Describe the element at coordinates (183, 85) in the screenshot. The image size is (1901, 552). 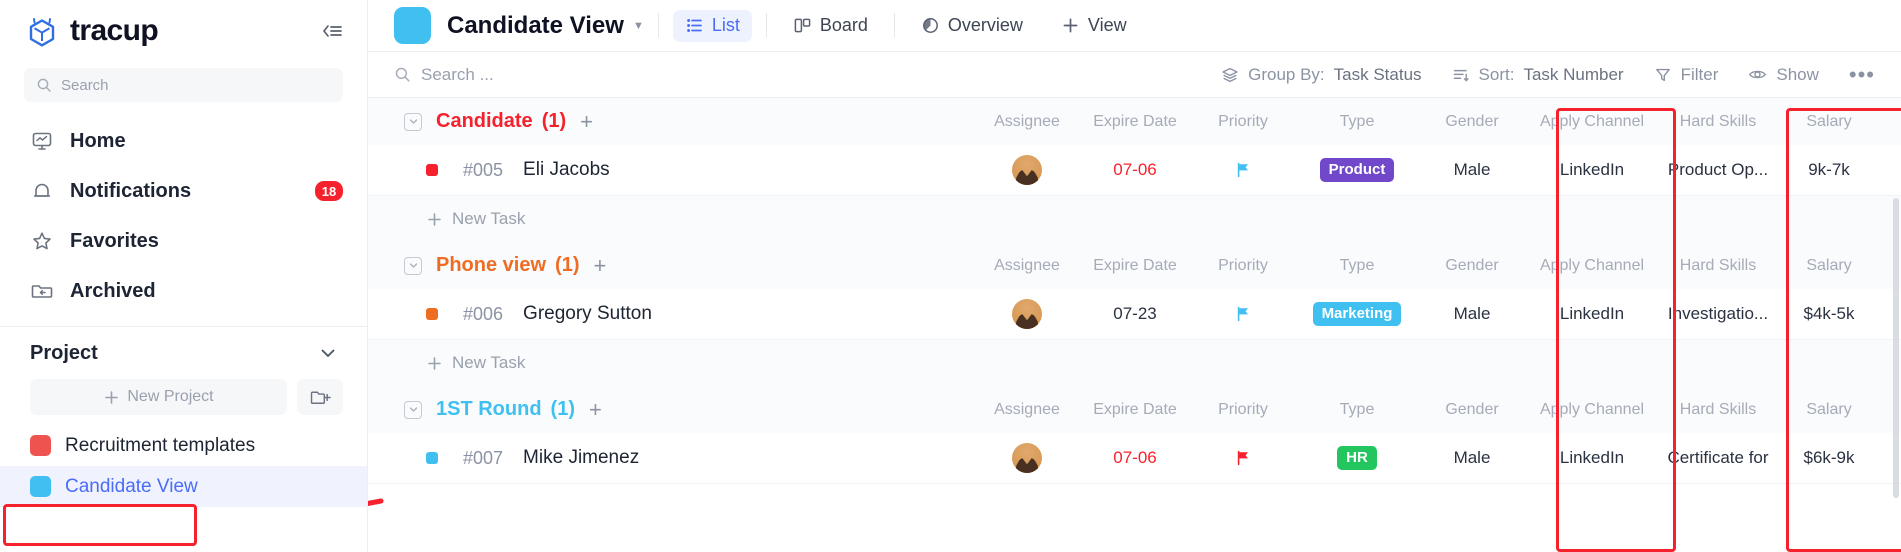
I see `search-input: Search` at that location.